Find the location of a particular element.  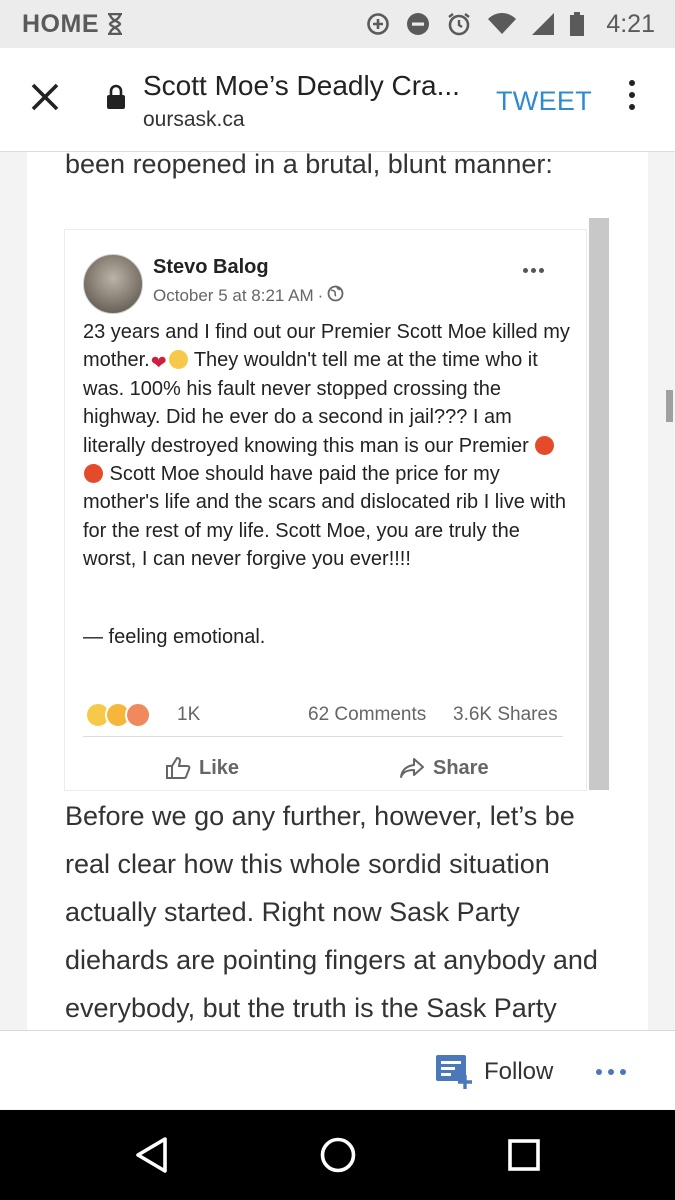

wifi-icon is located at coordinates (502, 24).